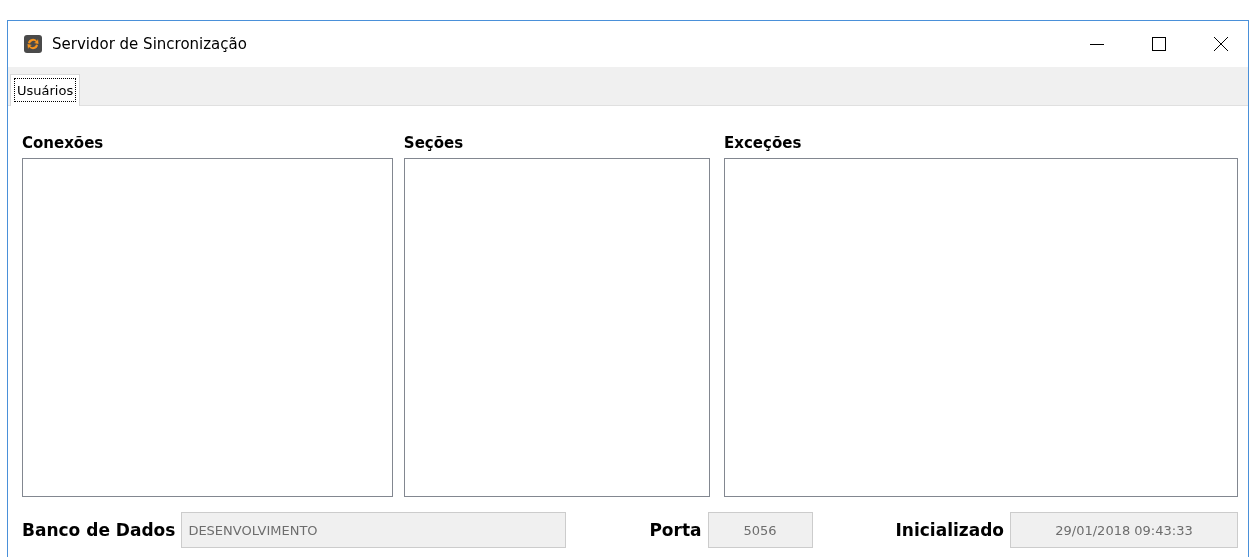  Describe the element at coordinates (1097, 44) in the screenshot. I see `minimize-icon` at that location.